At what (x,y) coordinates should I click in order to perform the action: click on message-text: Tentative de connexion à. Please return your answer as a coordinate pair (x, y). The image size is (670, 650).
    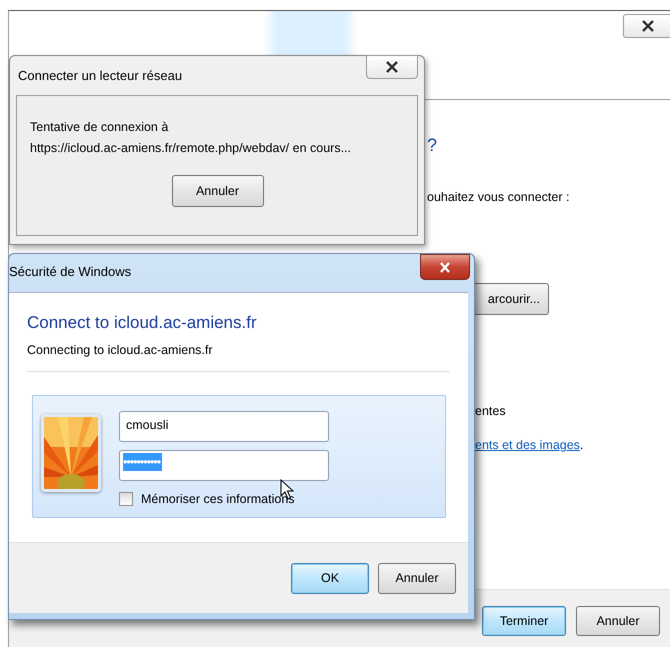
    Looking at the image, I should click on (100, 127).